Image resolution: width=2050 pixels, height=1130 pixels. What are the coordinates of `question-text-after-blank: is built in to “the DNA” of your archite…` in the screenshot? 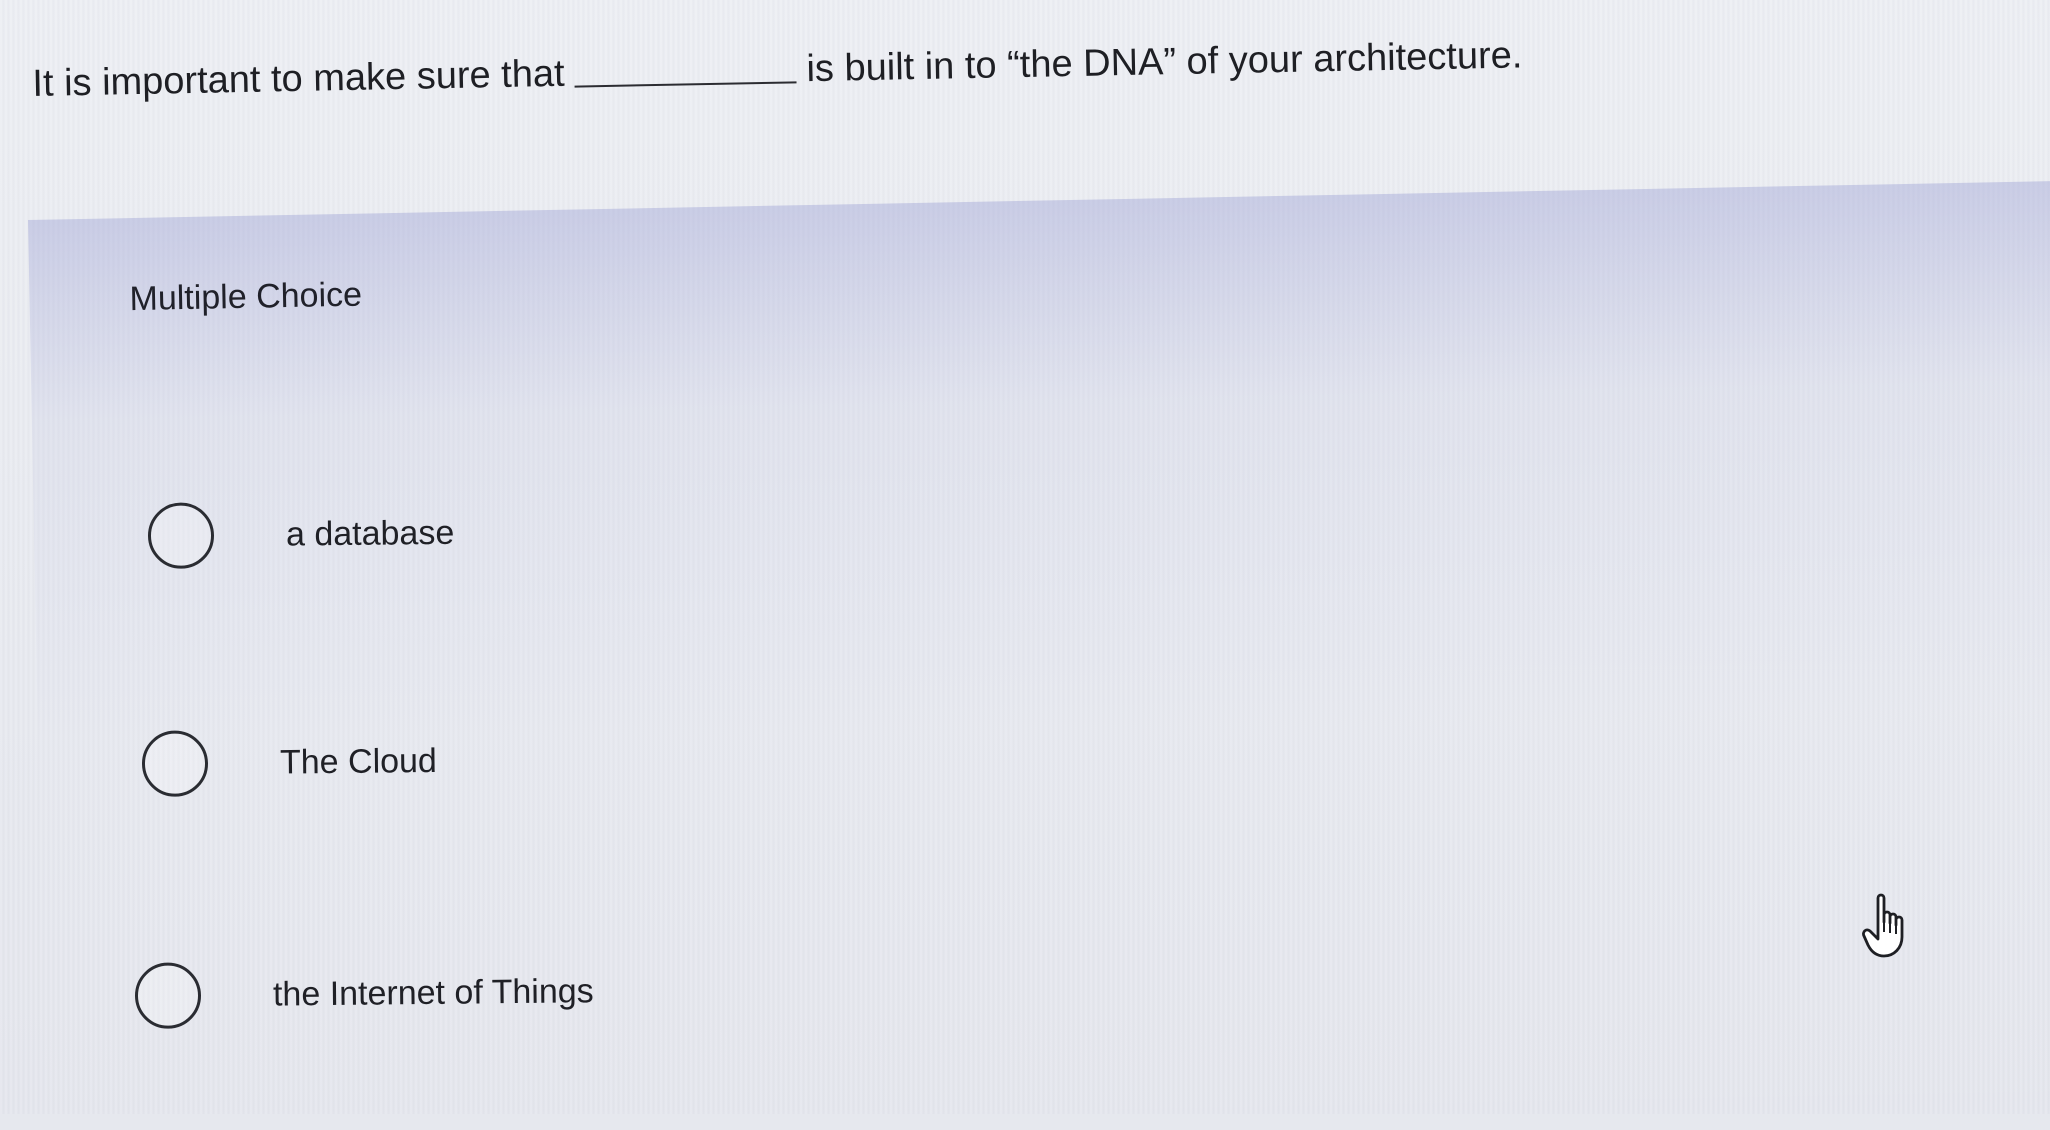 It's located at (1164, 62).